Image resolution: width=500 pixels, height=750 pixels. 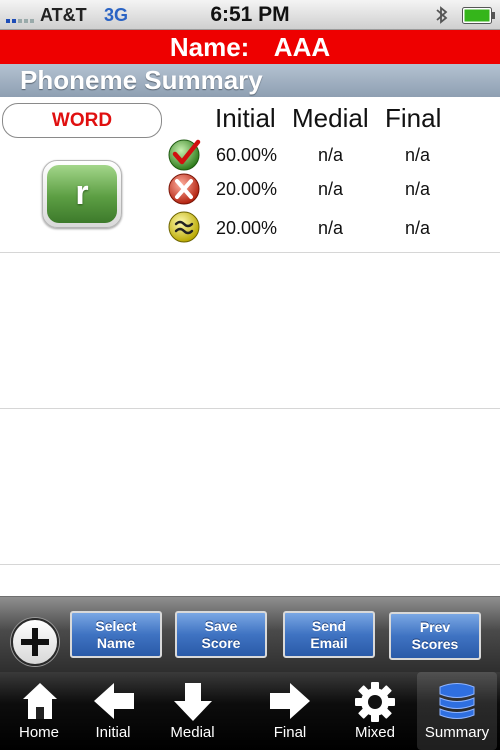 What do you see at coordinates (331, 155) in the screenshot?
I see `row-correct-medial: n/a` at bounding box center [331, 155].